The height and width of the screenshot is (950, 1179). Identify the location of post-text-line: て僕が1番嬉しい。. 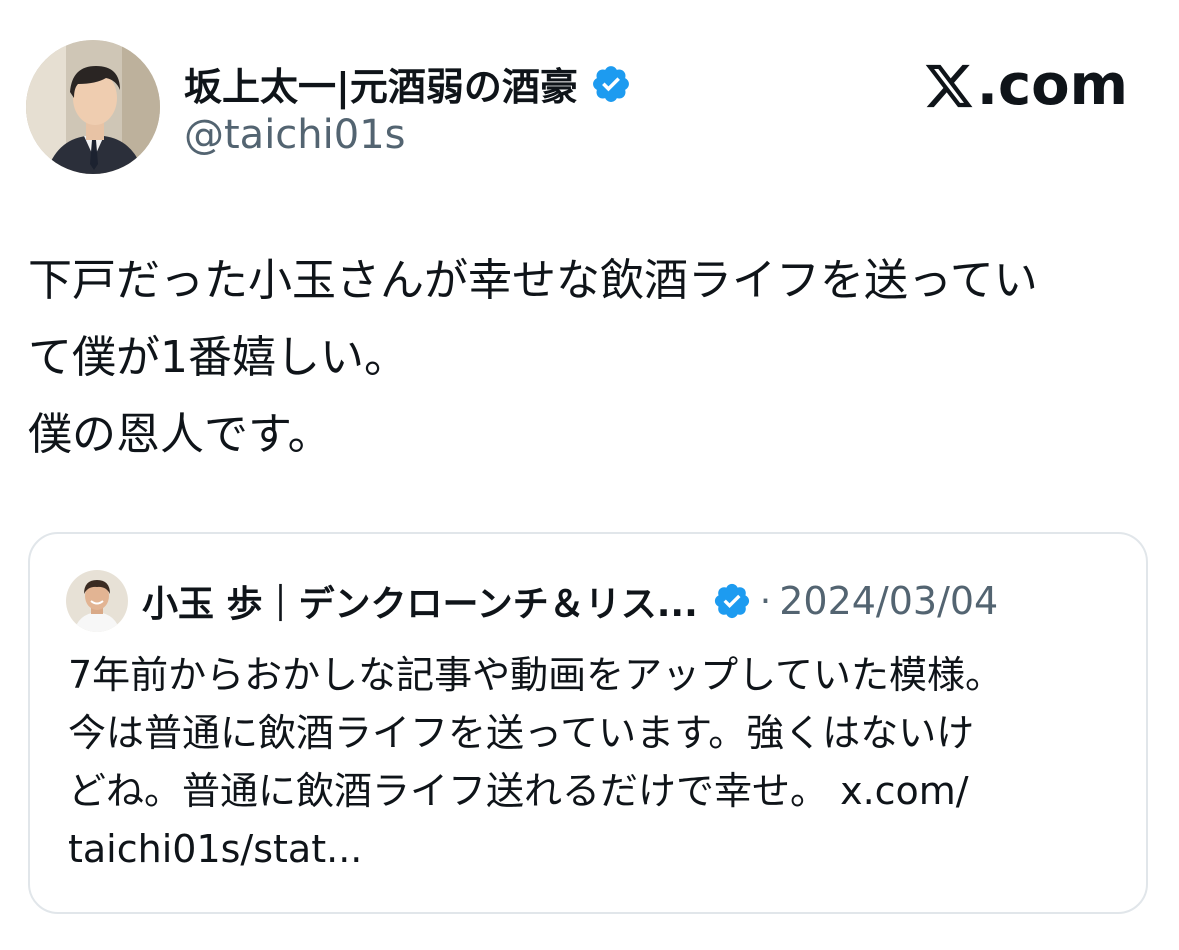
(218, 357).